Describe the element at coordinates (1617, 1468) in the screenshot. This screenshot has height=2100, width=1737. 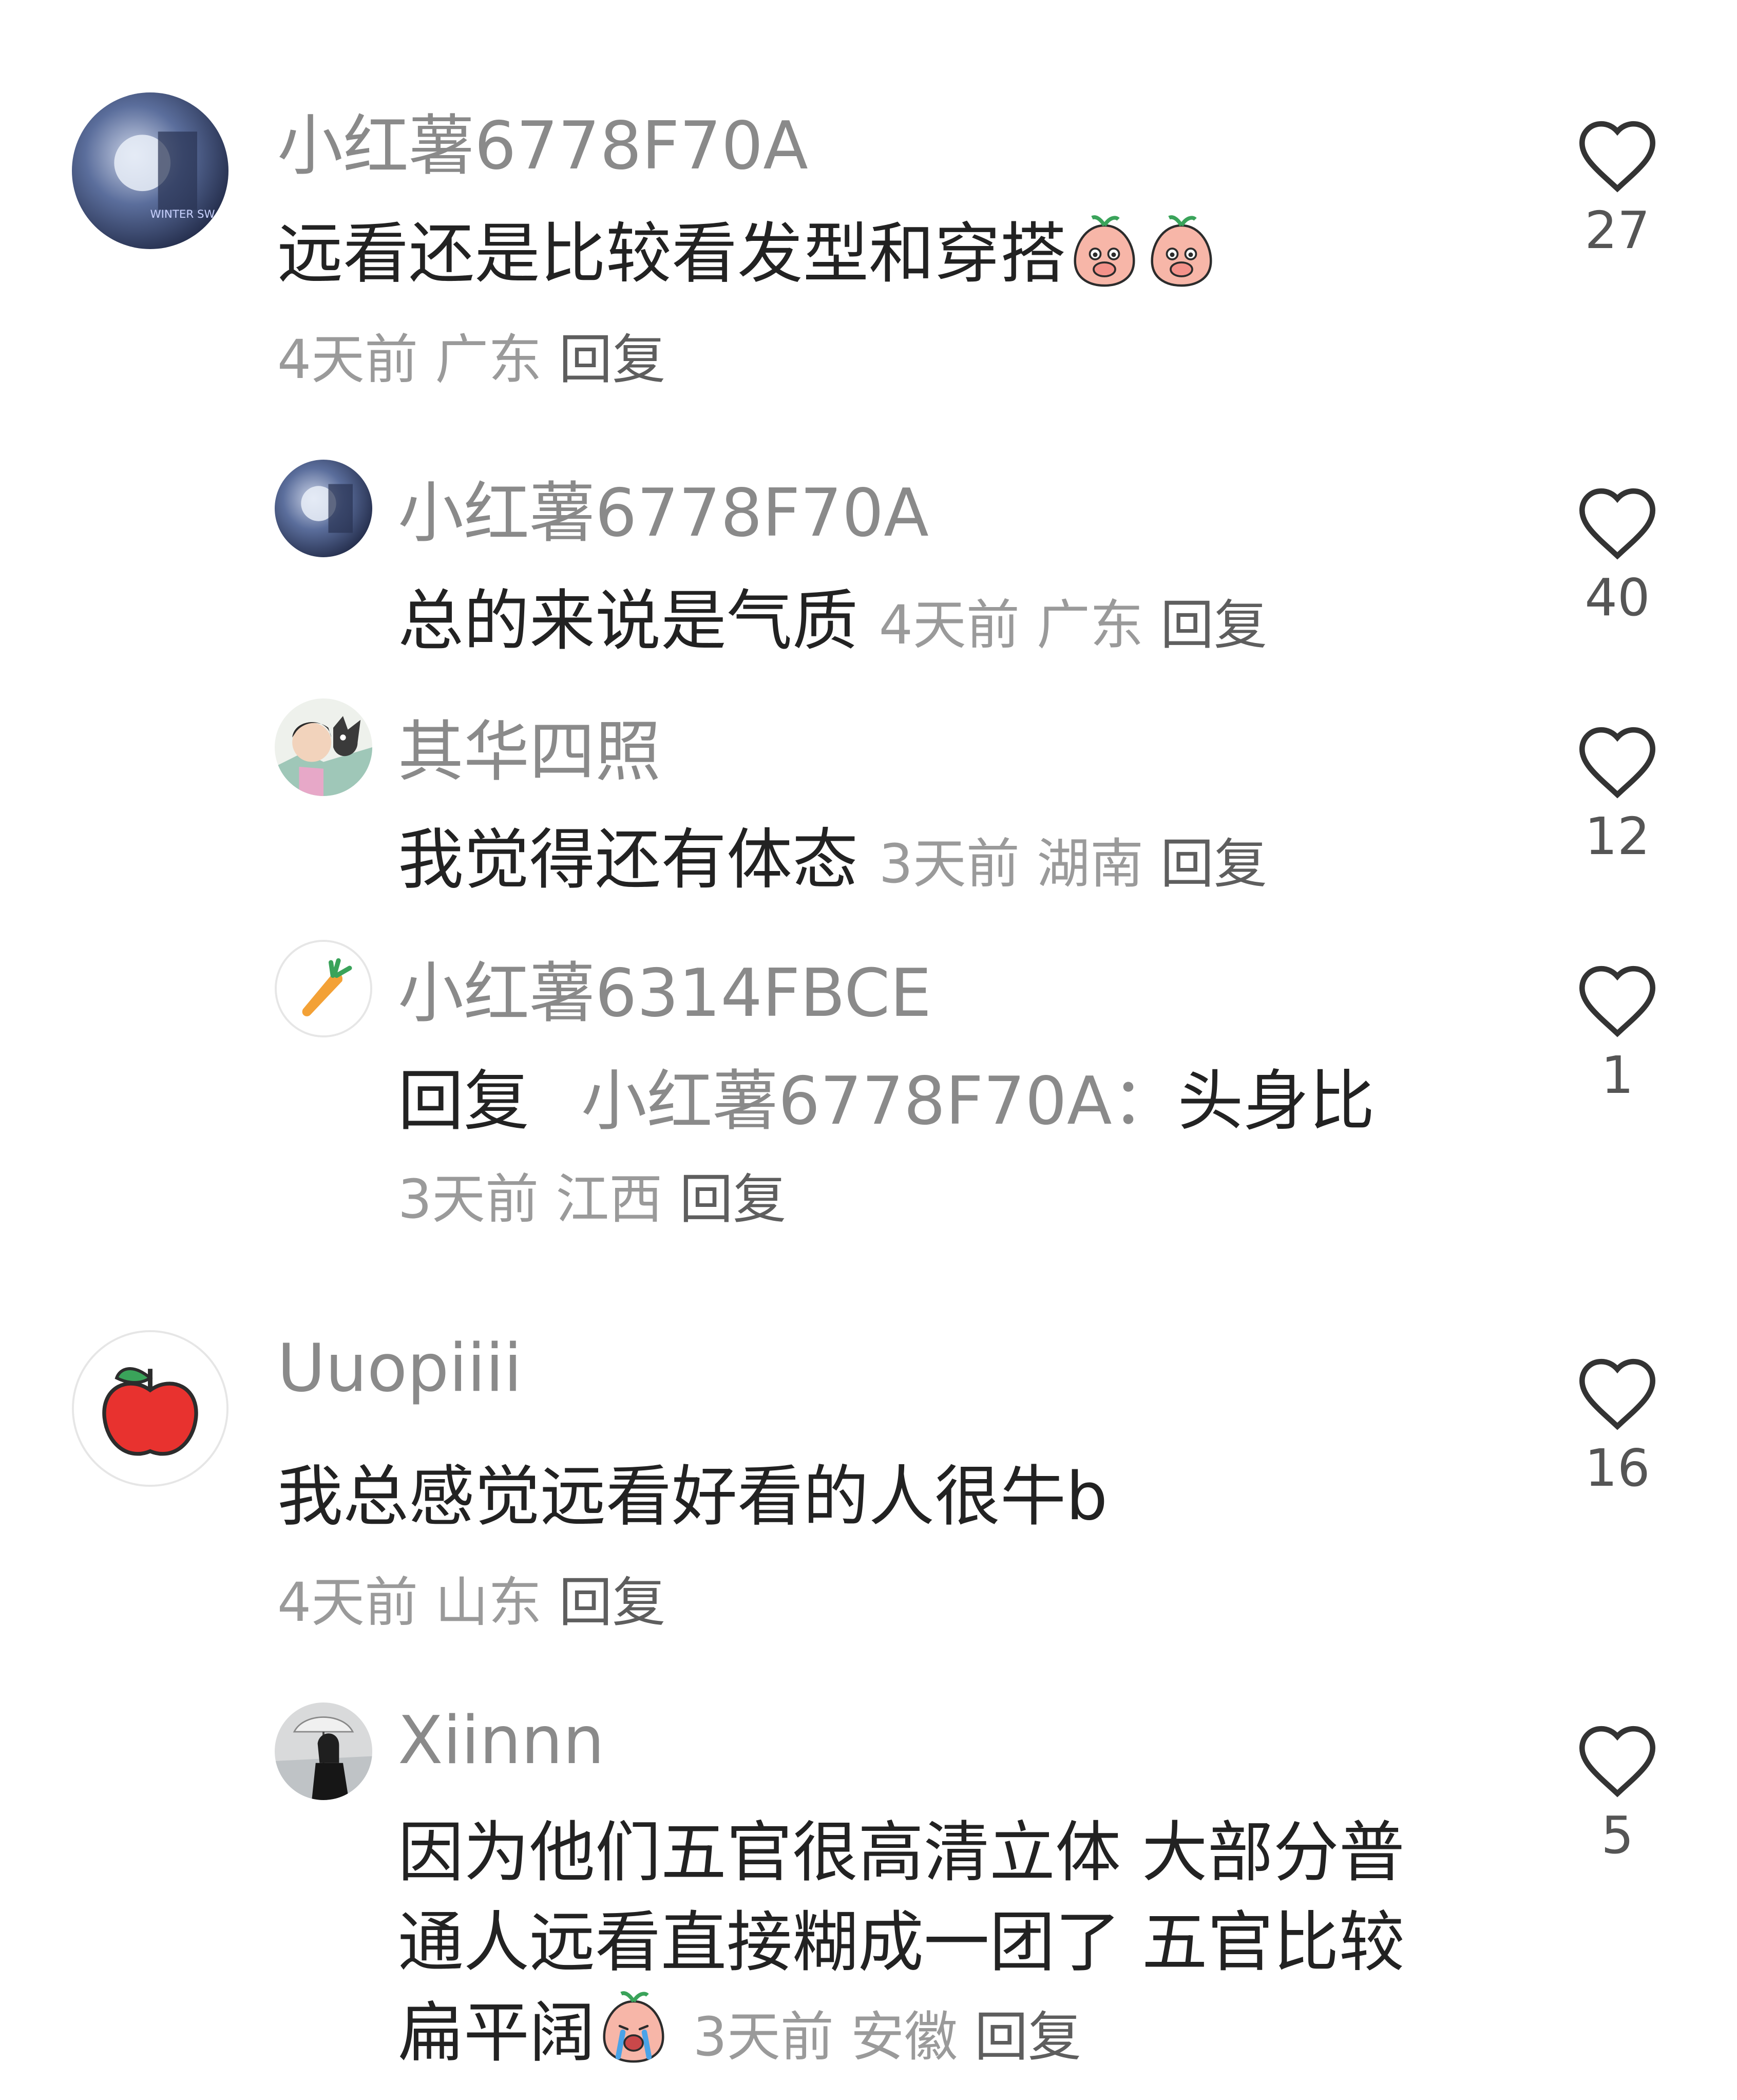
I see `like-count: 16` at that location.